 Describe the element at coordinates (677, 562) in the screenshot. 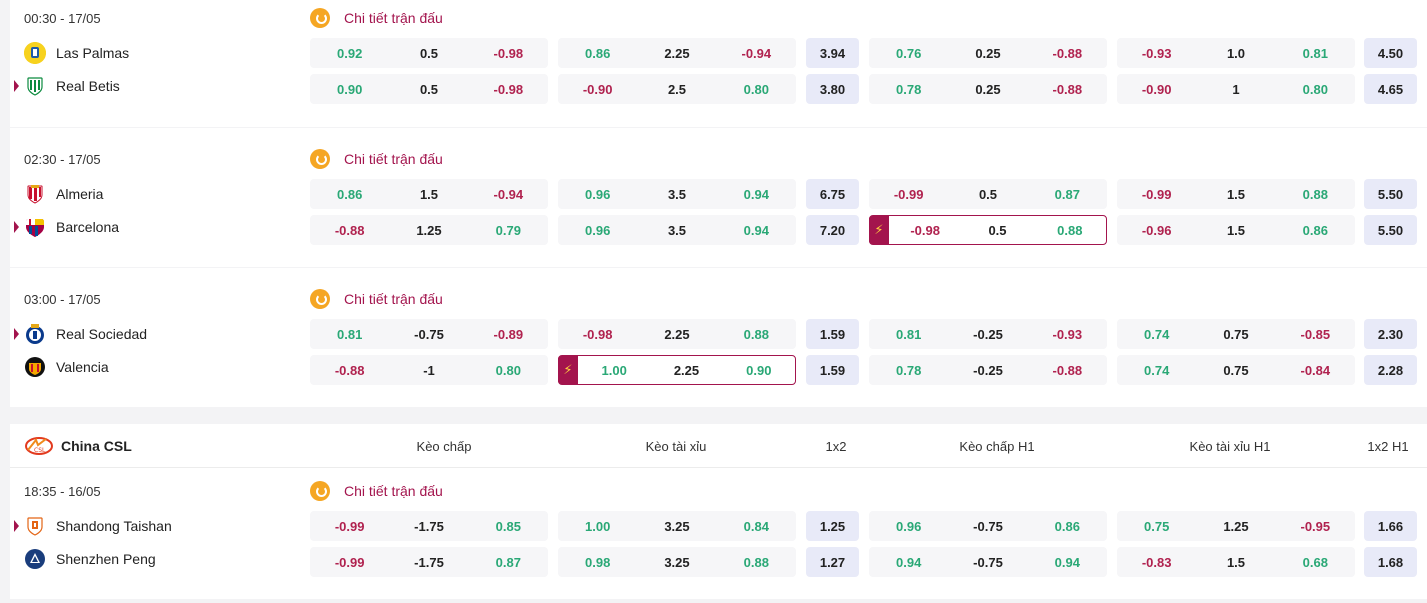

I see `over-under-odds: 0.98 3.25 0.88` at that location.